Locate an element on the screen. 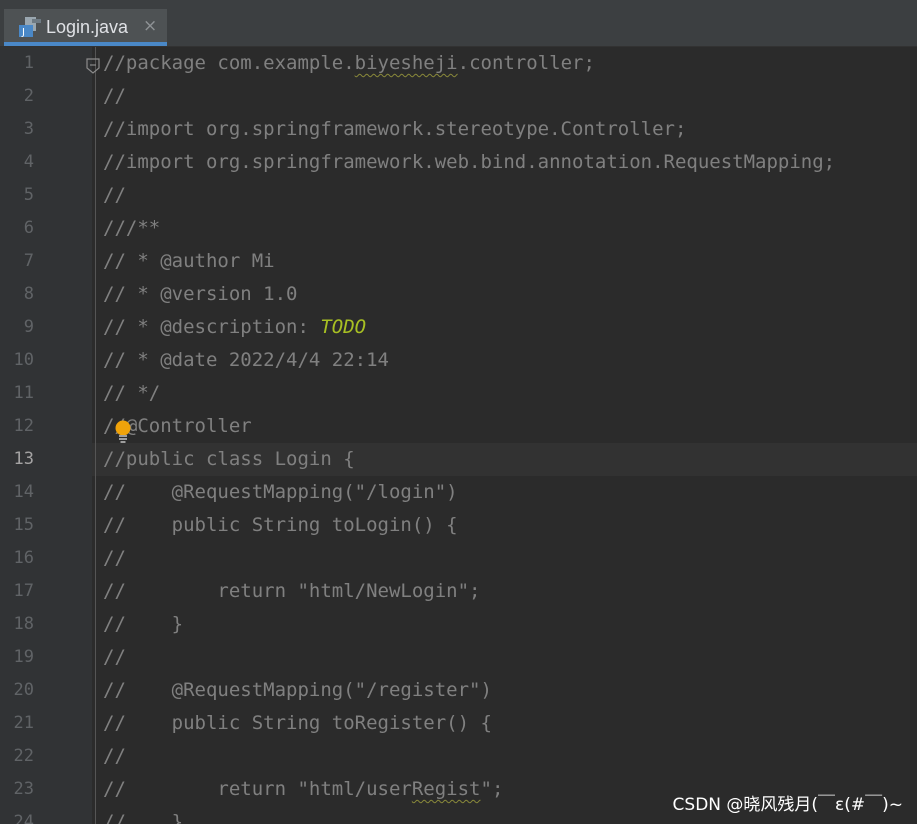 The image size is (917, 824). code-text: // return "html/userRegist"; is located at coordinates (303, 789).